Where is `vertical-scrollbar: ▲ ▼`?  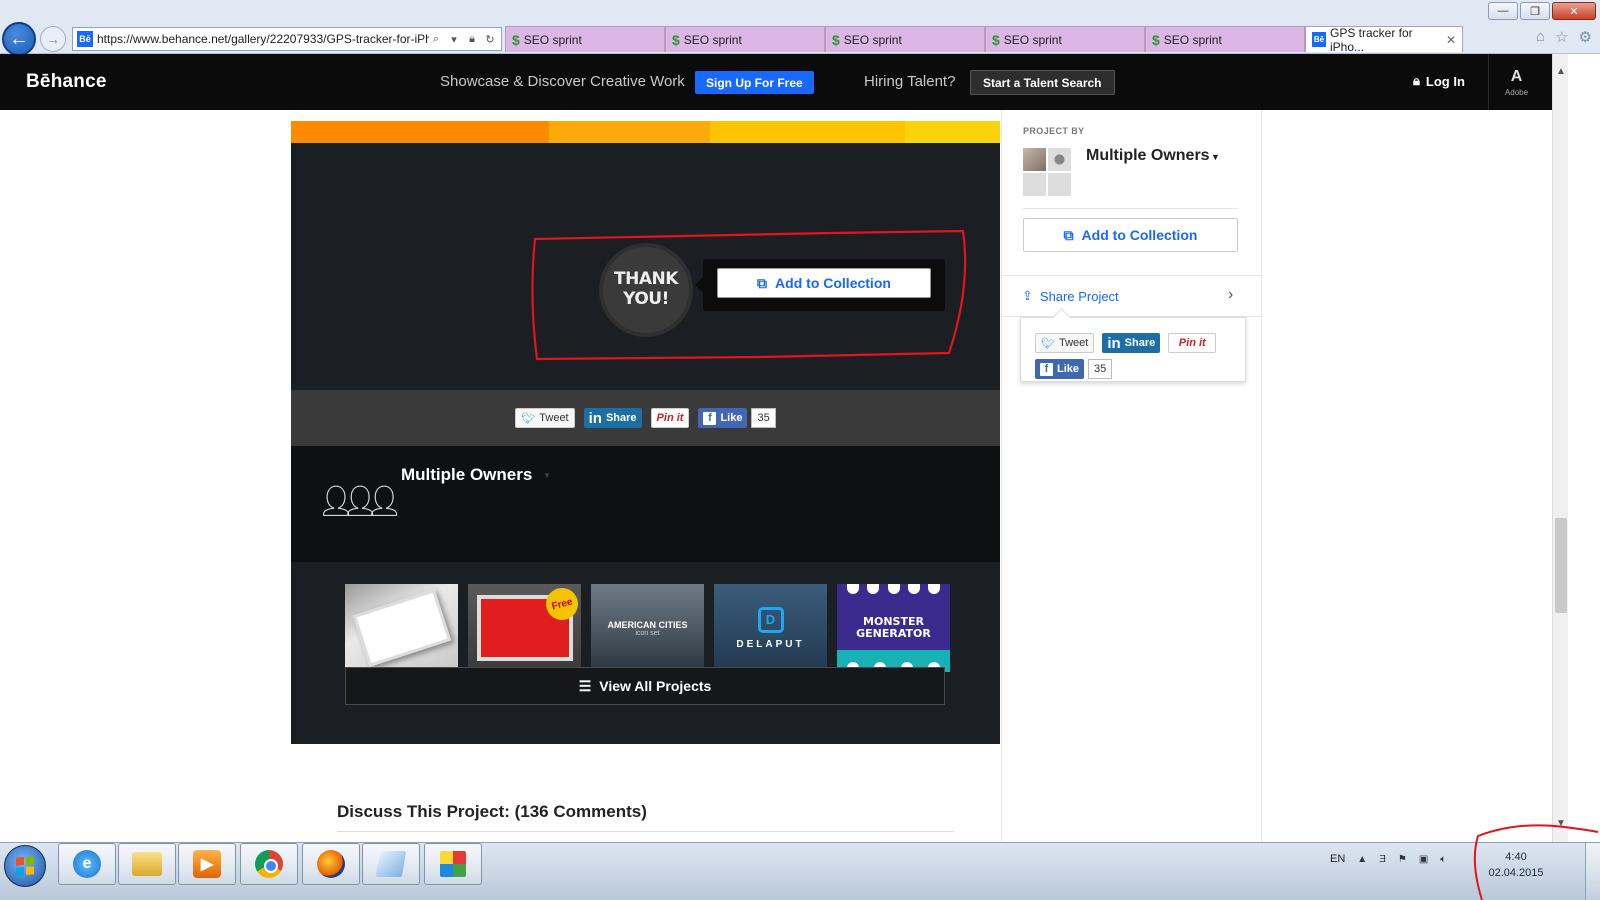
vertical-scrollbar: ▲ ▼ is located at coordinates (1560, 448).